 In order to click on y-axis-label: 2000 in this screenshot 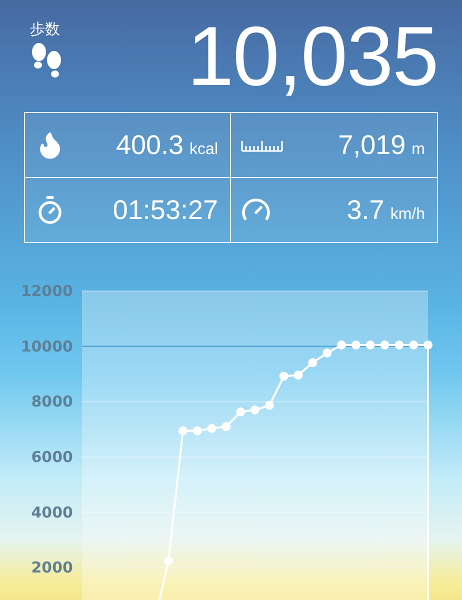, I will do `click(52, 567)`.